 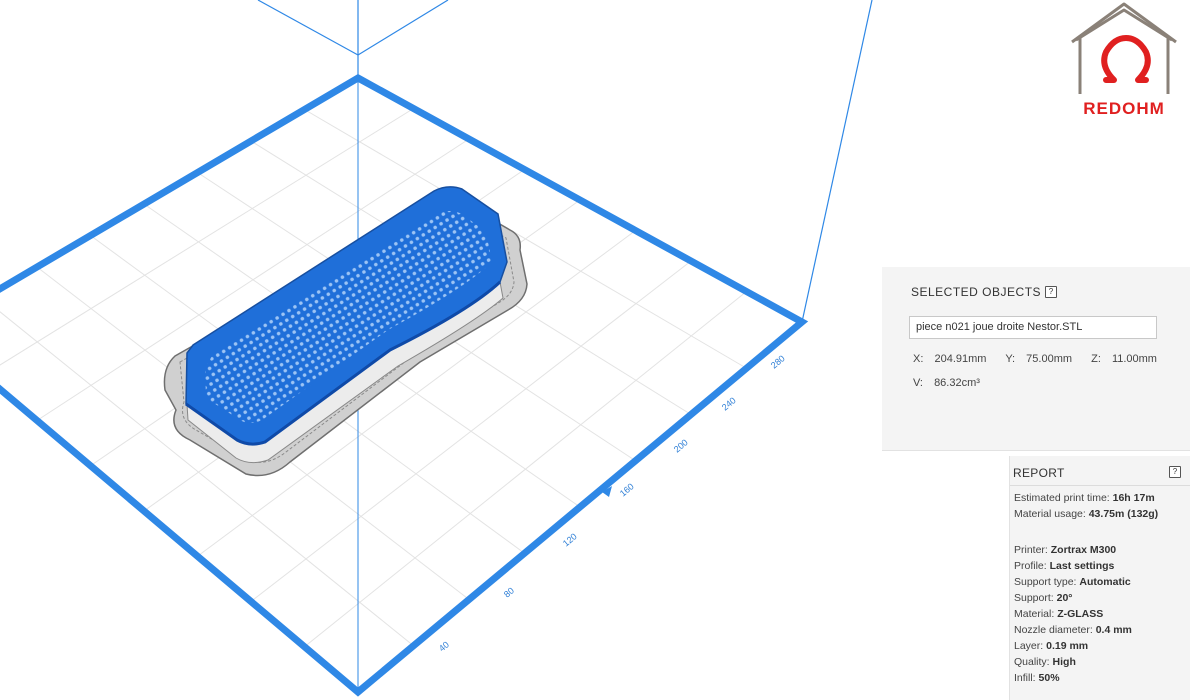 I want to click on report-line-value: High, so click(x=1064, y=662).